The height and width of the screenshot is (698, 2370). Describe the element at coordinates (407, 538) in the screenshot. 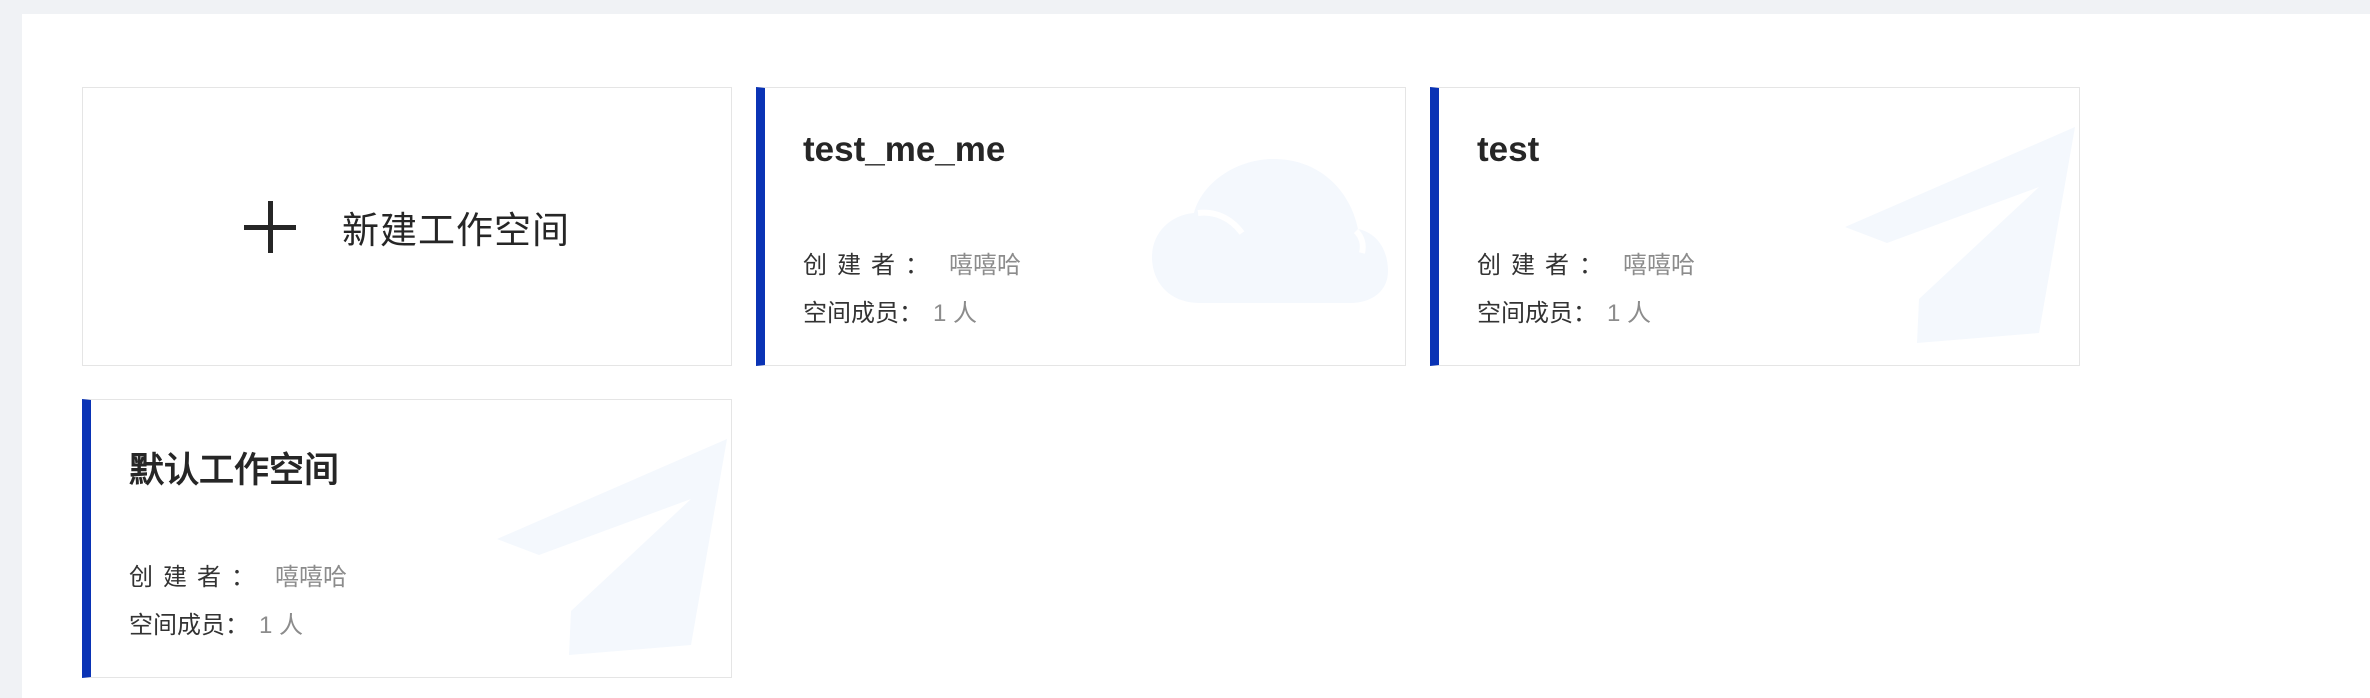

I see `workspace-card-default: 默认工作空间 创建者： 嘻嘻哈 空间成员： 1 人` at that location.